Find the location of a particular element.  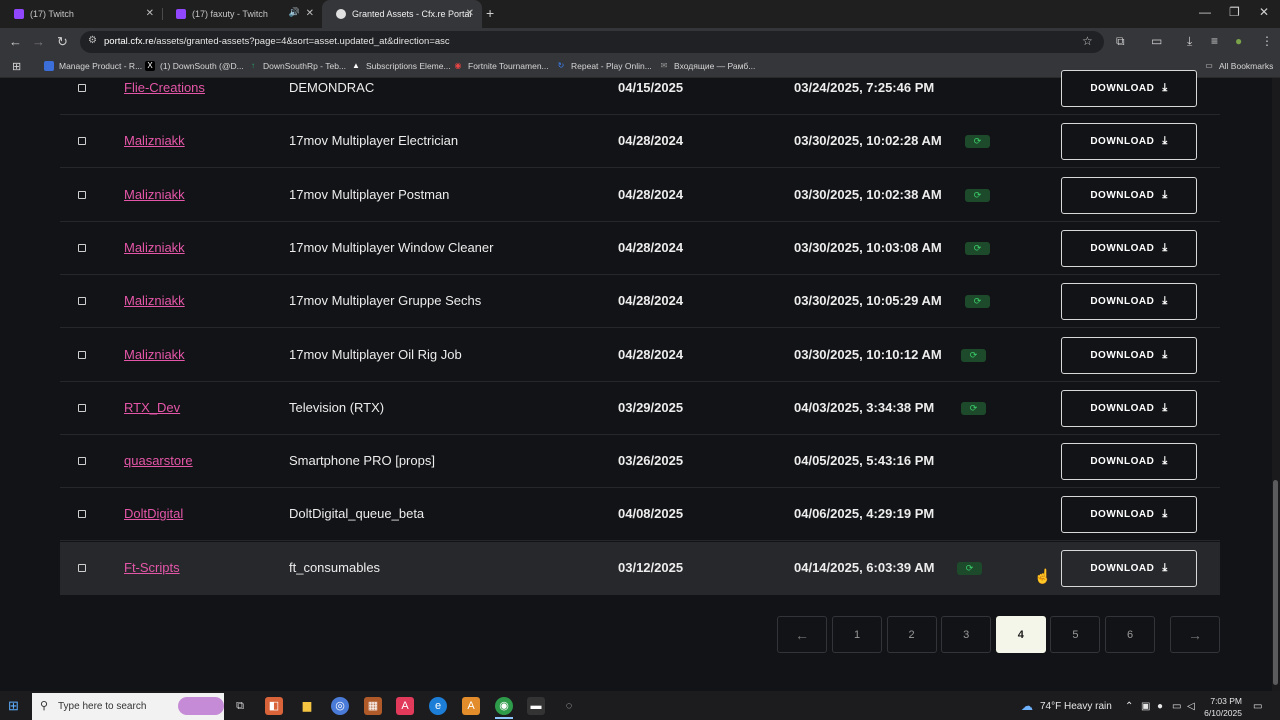

pagination-page-5: 5 is located at coordinates (1075, 634).